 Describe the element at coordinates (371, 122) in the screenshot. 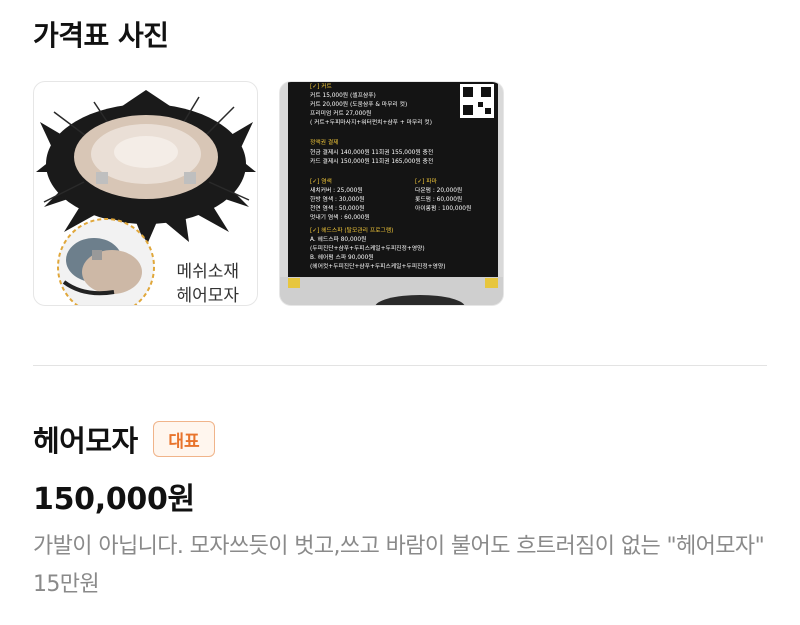

I see `board-line: ( 커트+두피마사지+워터펀치+샴푸 + 마무리 컷)` at that location.